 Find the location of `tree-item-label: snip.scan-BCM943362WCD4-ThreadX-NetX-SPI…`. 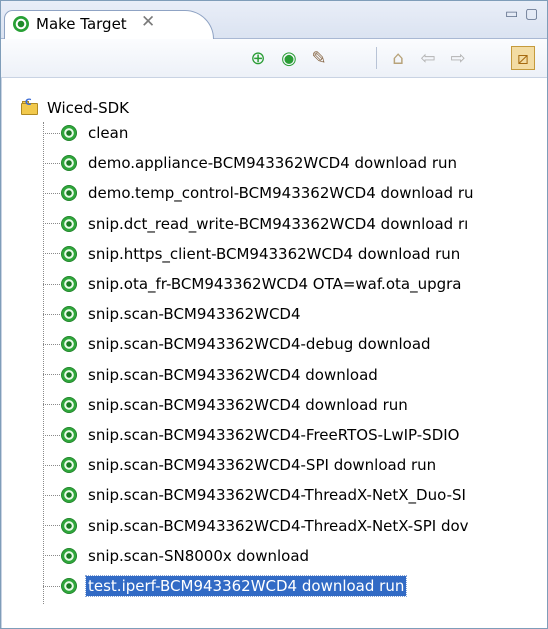

tree-item-label: snip.scan-BCM943362WCD4-ThreadX-NetX-SPI… is located at coordinates (278, 525).